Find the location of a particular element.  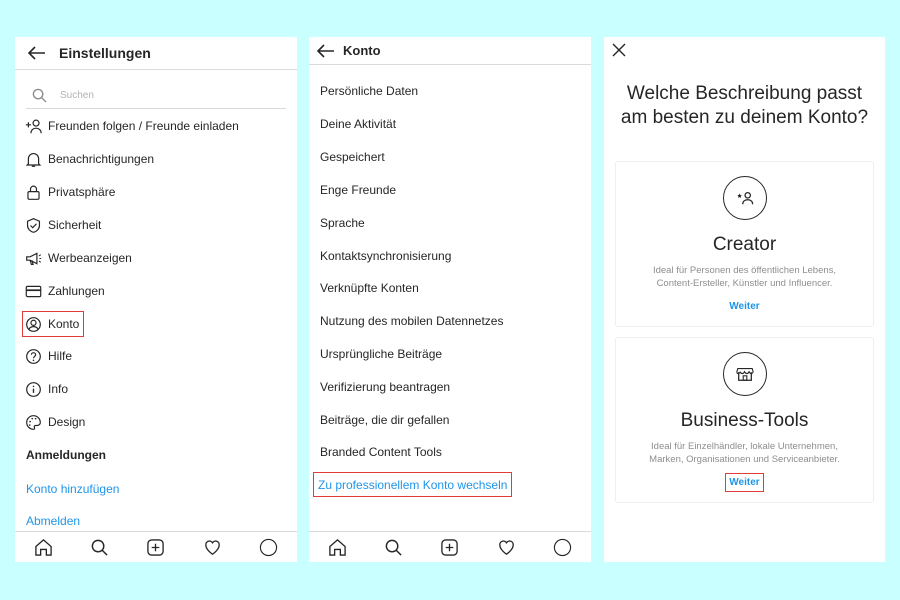

account-circle-icon is located at coordinates (33, 324).